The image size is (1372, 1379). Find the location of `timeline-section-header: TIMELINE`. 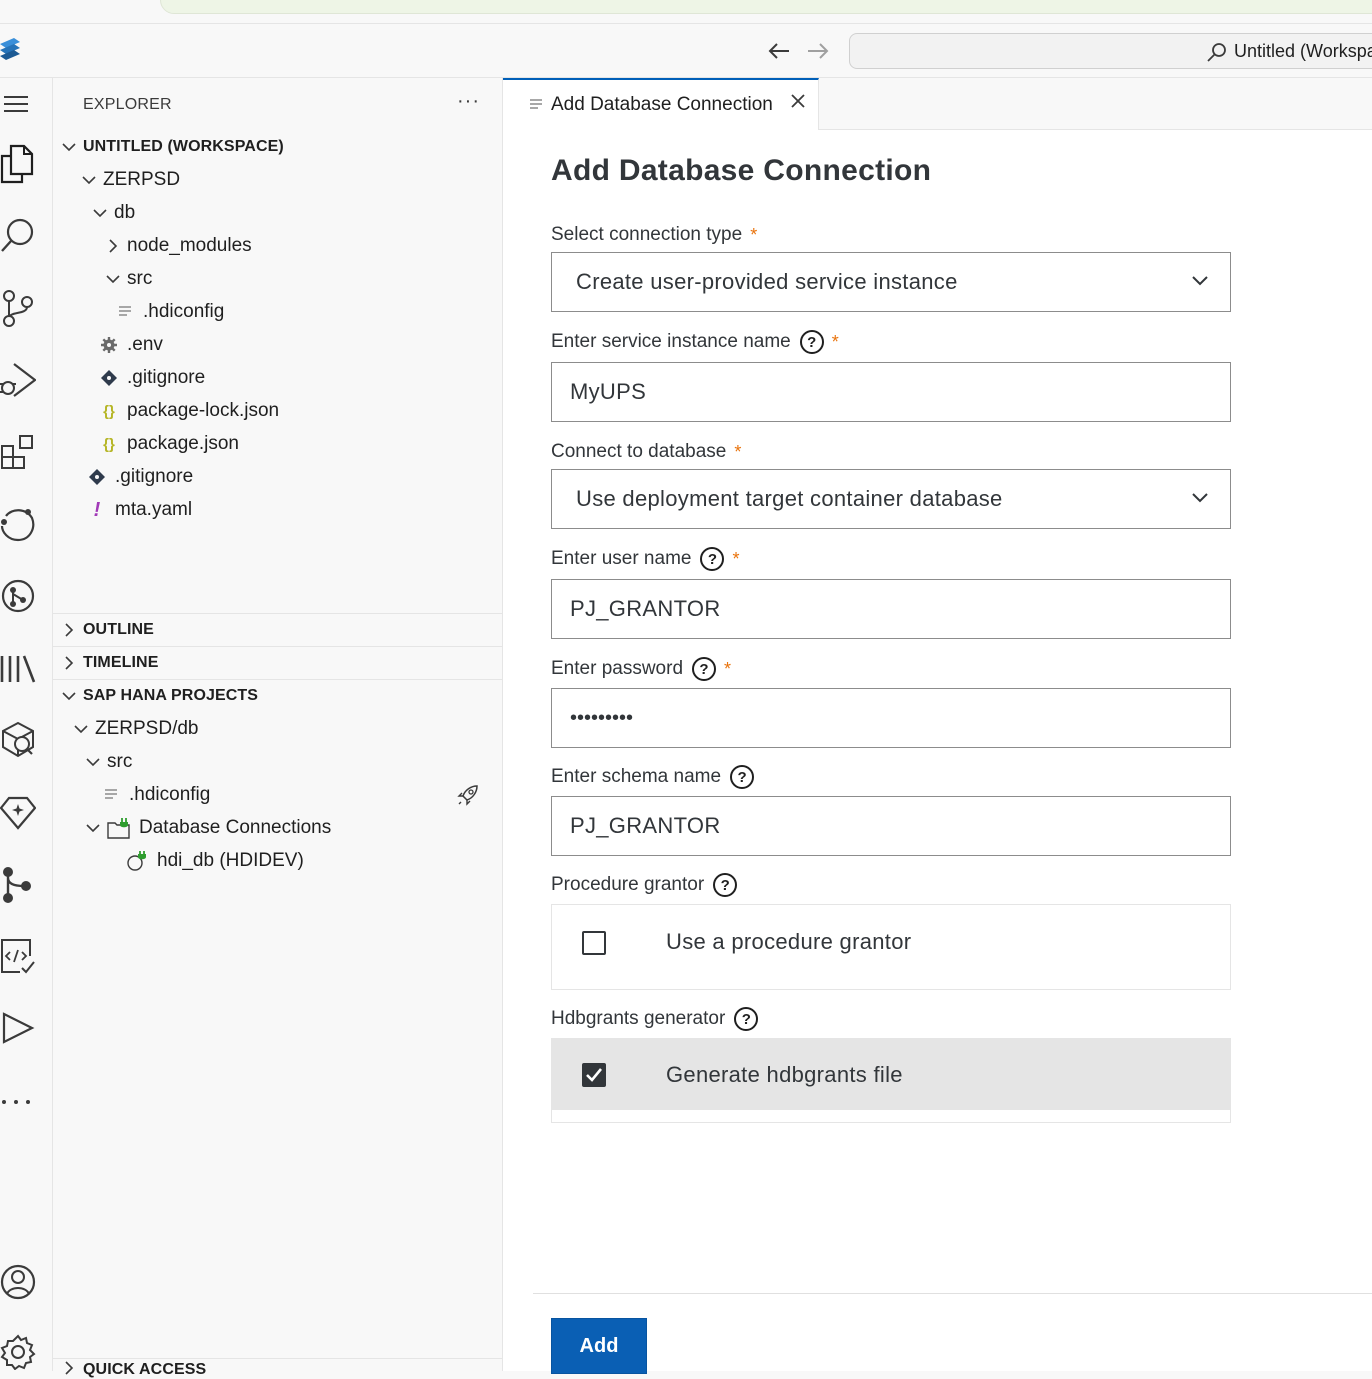

timeline-section-header: TIMELINE is located at coordinates (108, 663).